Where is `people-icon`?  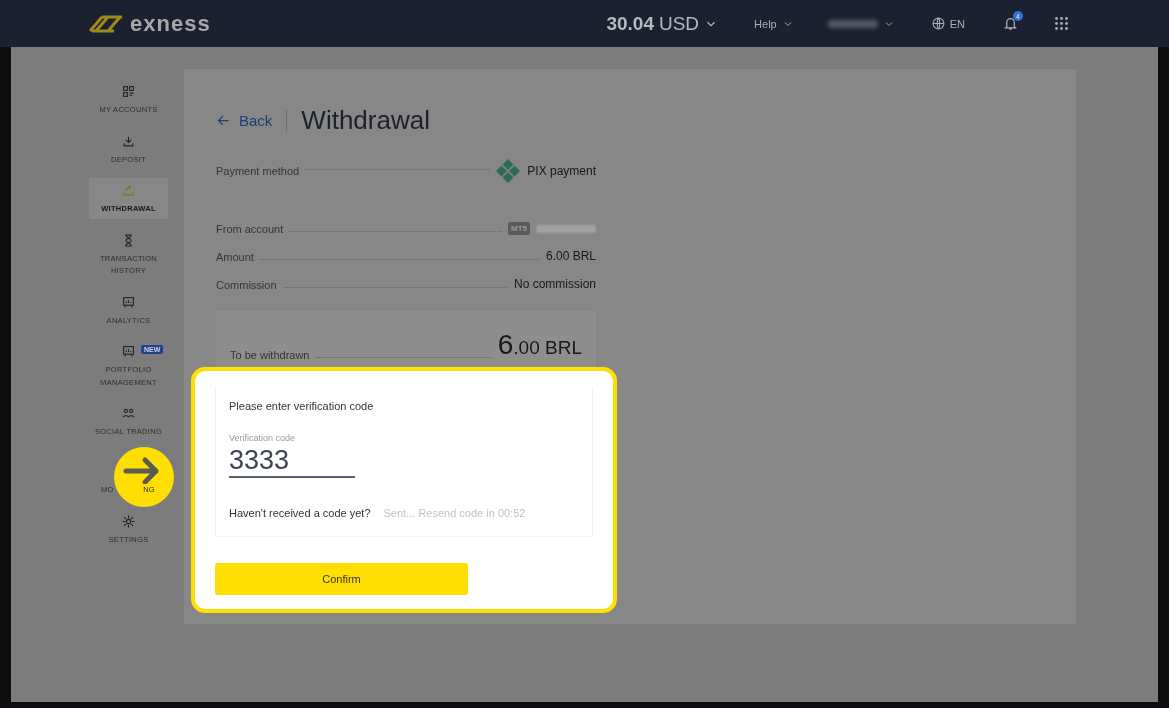
people-icon is located at coordinates (128, 413).